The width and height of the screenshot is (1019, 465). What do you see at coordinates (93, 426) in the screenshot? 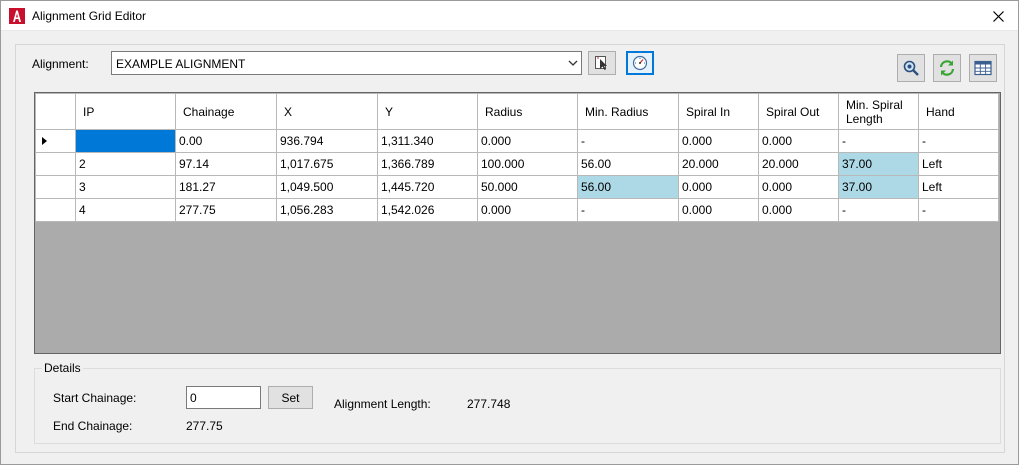
I see `end-chainage-label: End Chainage:` at bounding box center [93, 426].